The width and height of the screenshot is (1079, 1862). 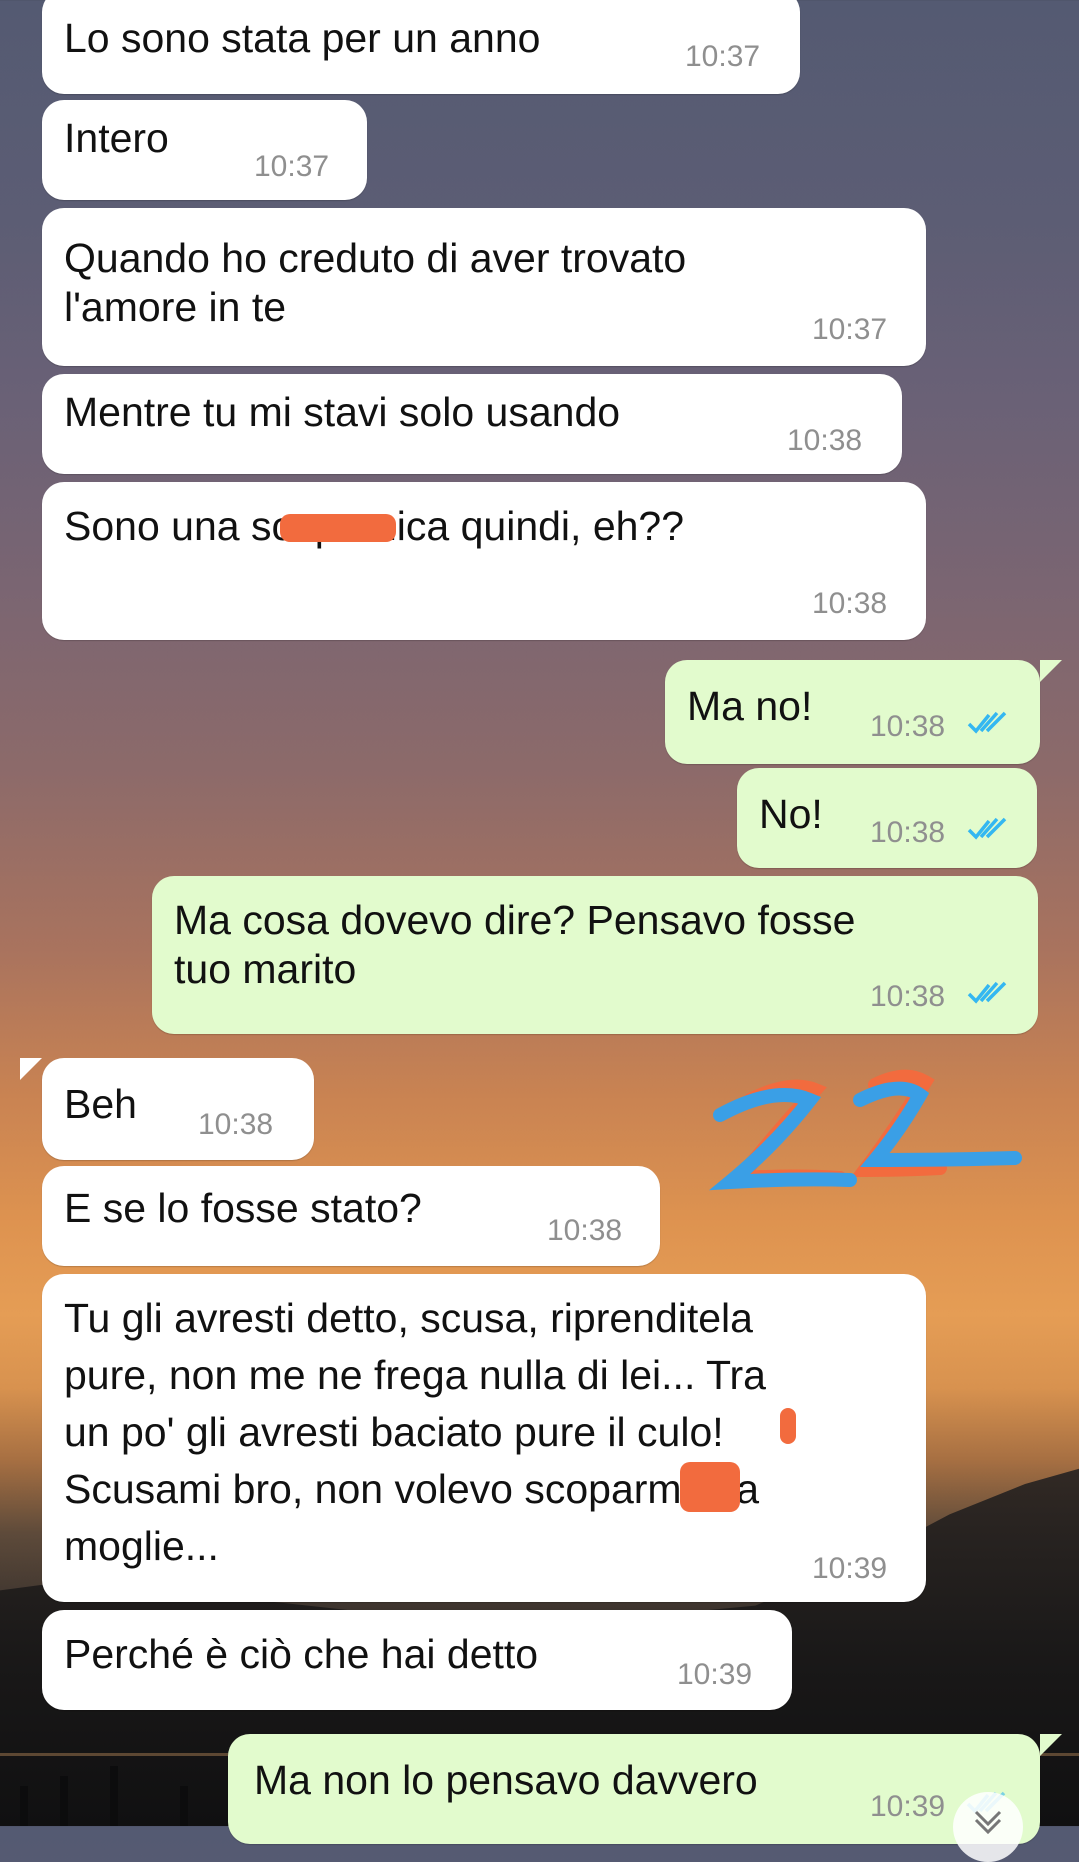 I want to click on message-text: Mentre tu mi stavi solo usando, so click(x=342, y=412).